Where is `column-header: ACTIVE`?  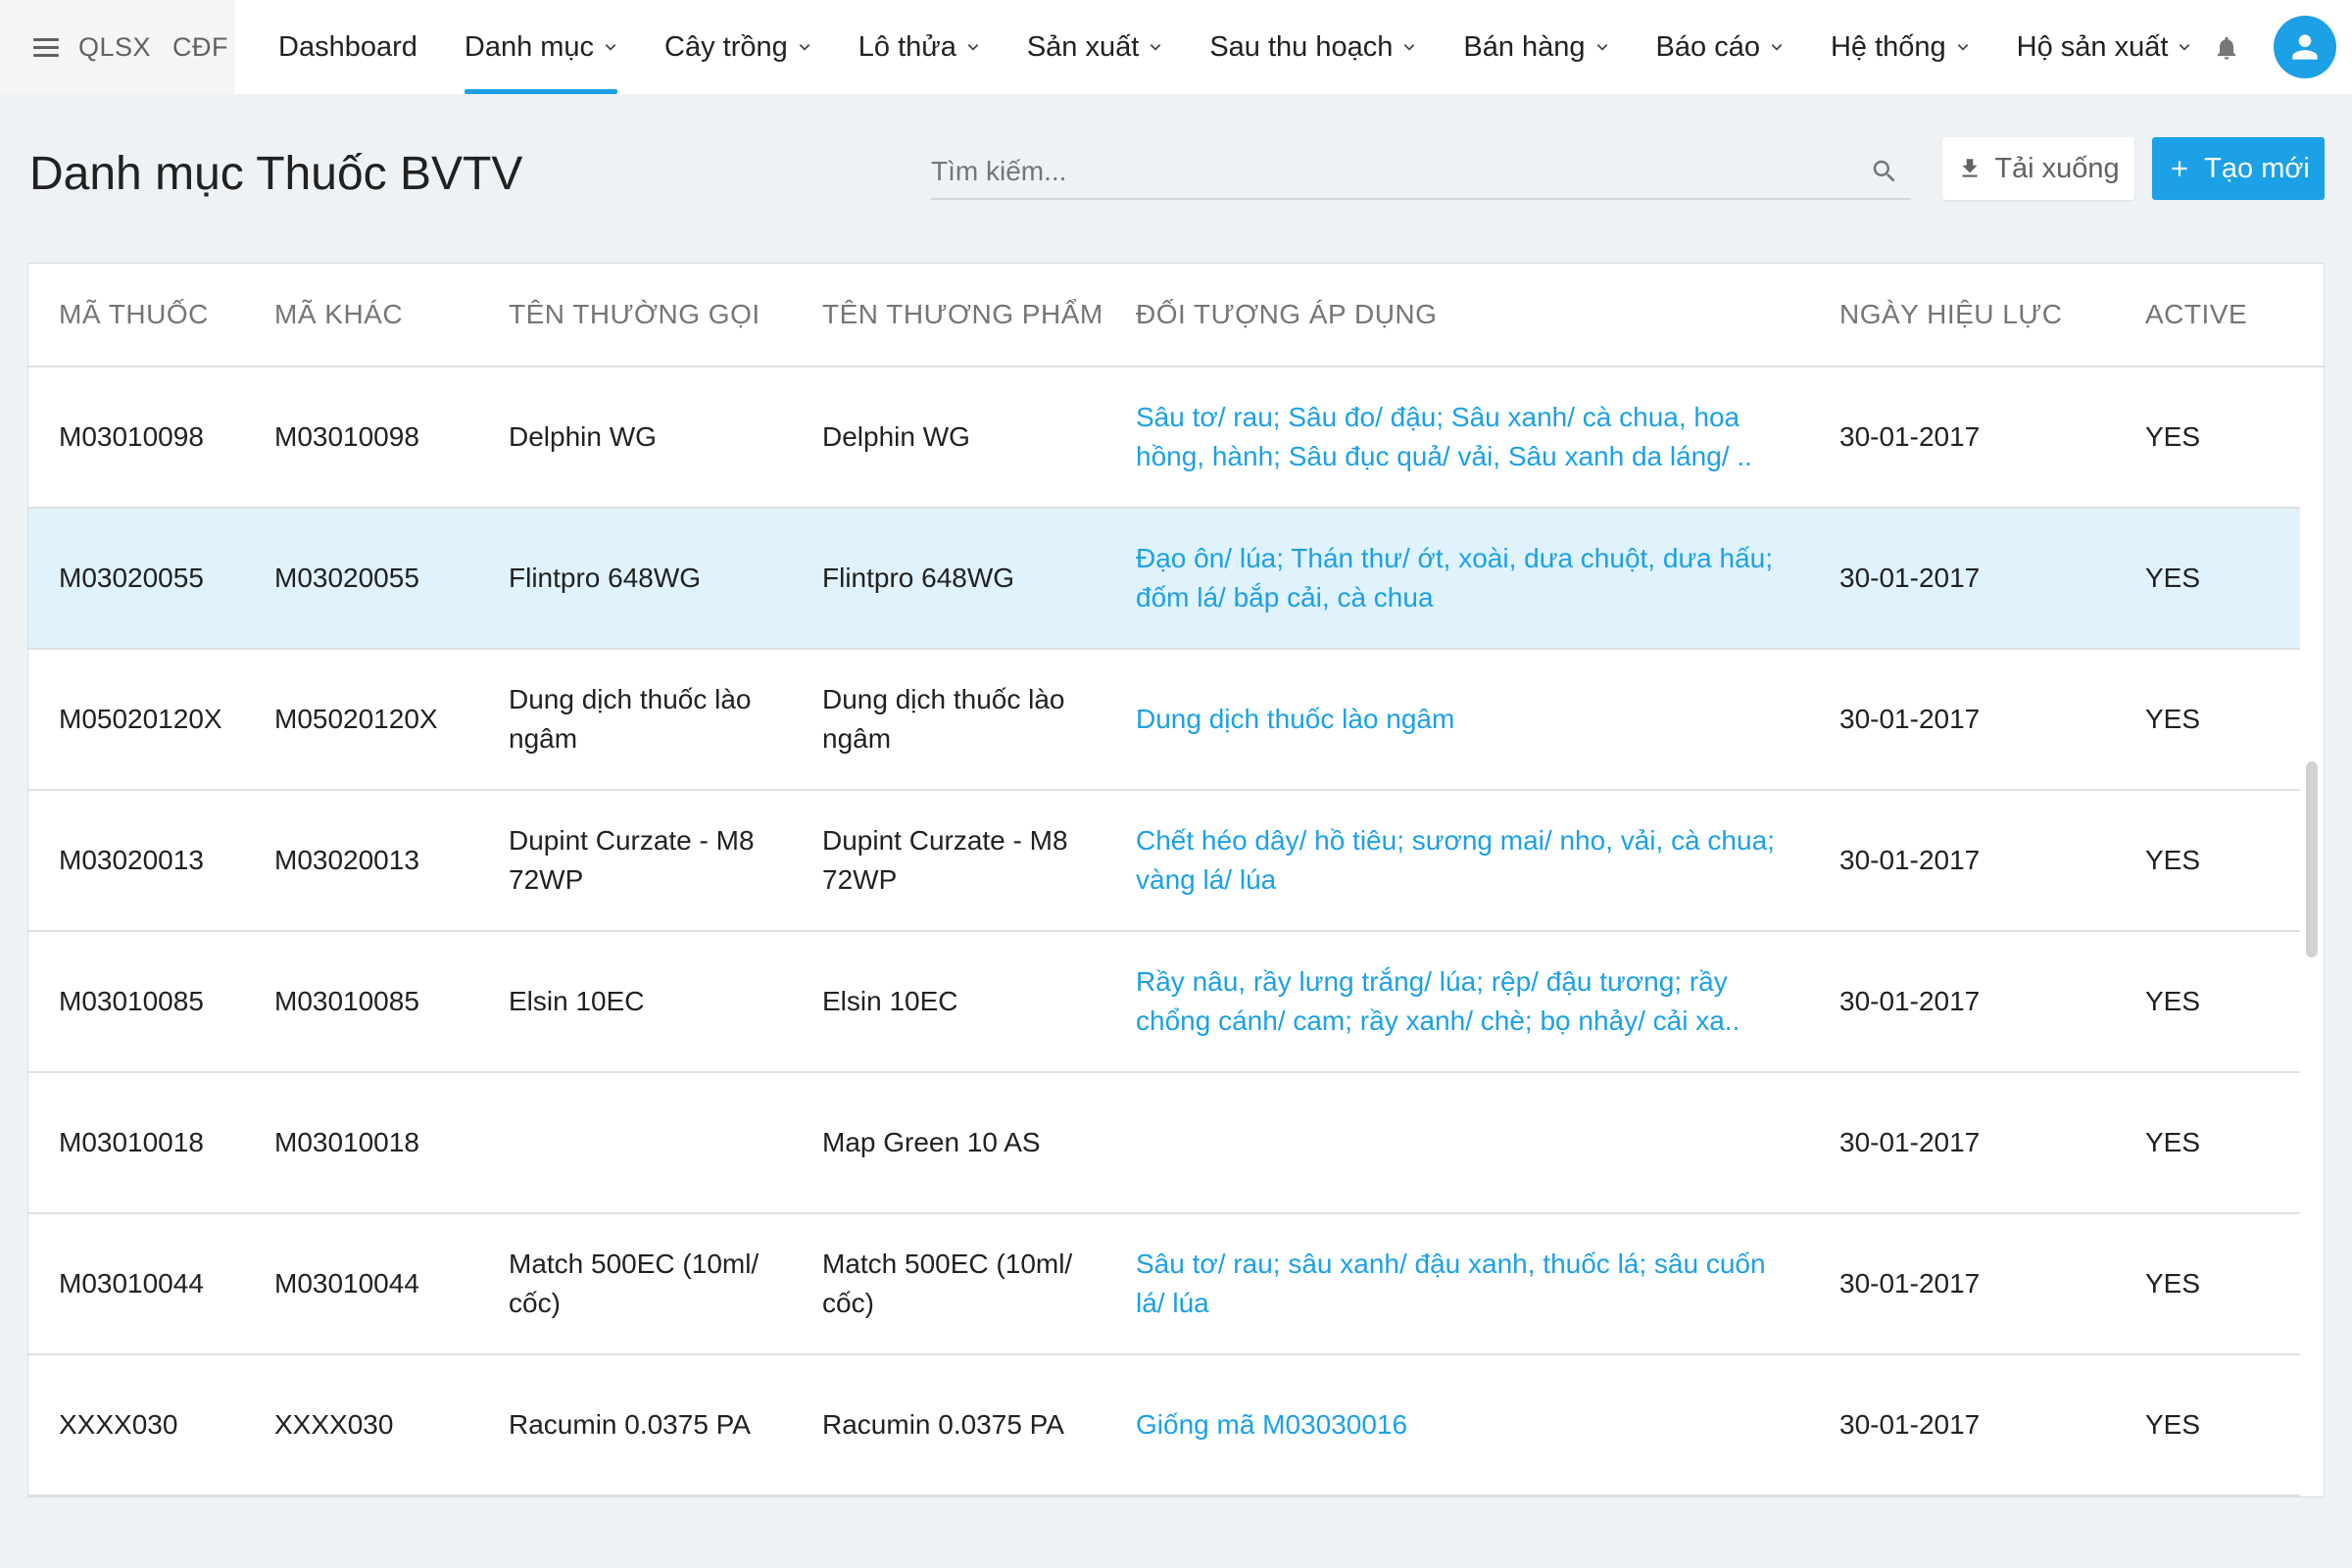
column-header: ACTIVE is located at coordinates (2207, 314).